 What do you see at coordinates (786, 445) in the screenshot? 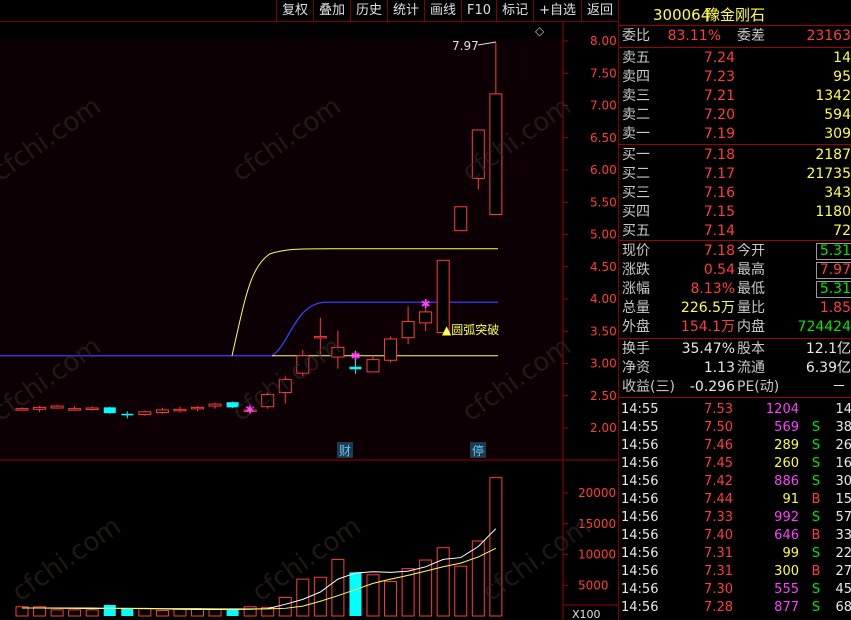
I see `tick-volume: 289` at bounding box center [786, 445].